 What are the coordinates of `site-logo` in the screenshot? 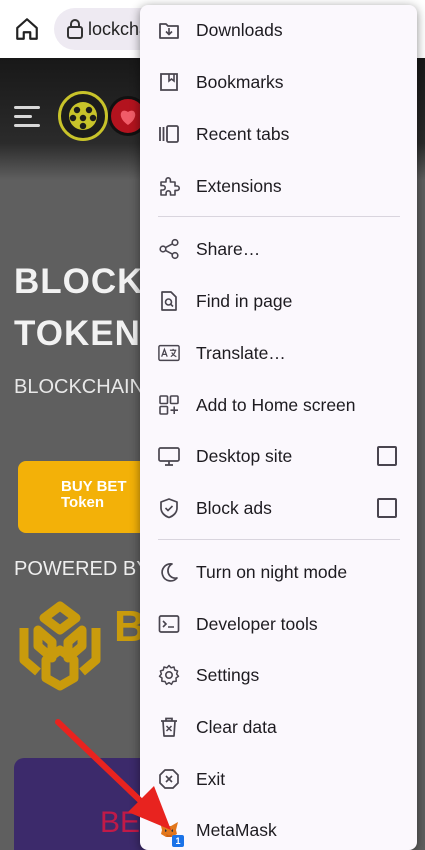 It's located at (83, 116).